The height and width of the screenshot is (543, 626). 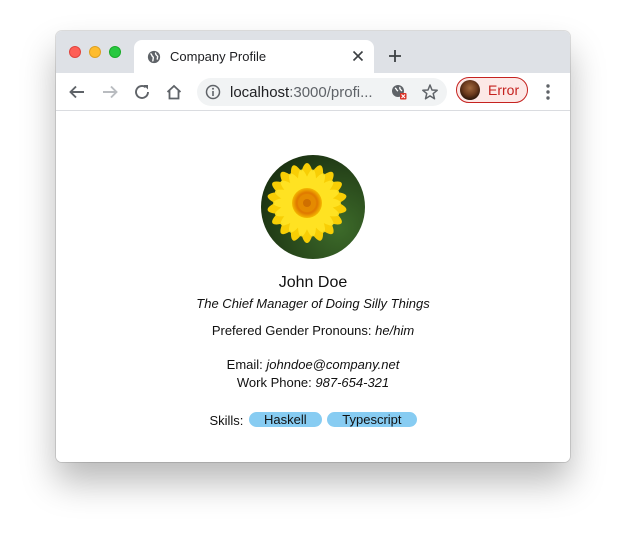 What do you see at coordinates (154, 57) in the screenshot?
I see `globe-icon` at bounding box center [154, 57].